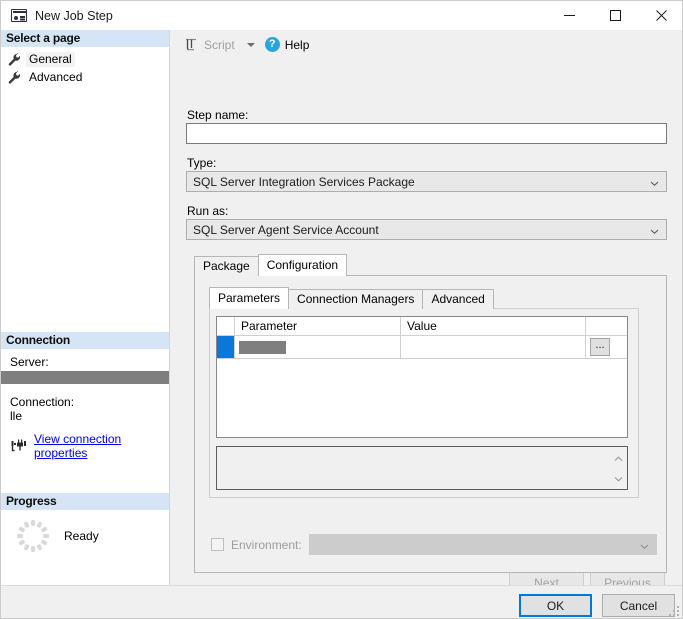  What do you see at coordinates (318, 347) in the screenshot?
I see `parameter-cell` at bounding box center [318, 347].